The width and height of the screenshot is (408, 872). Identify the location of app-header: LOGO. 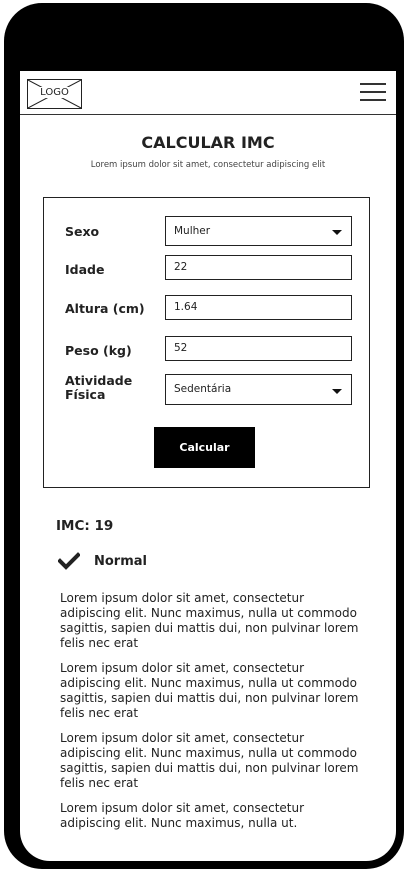
(208, 93).